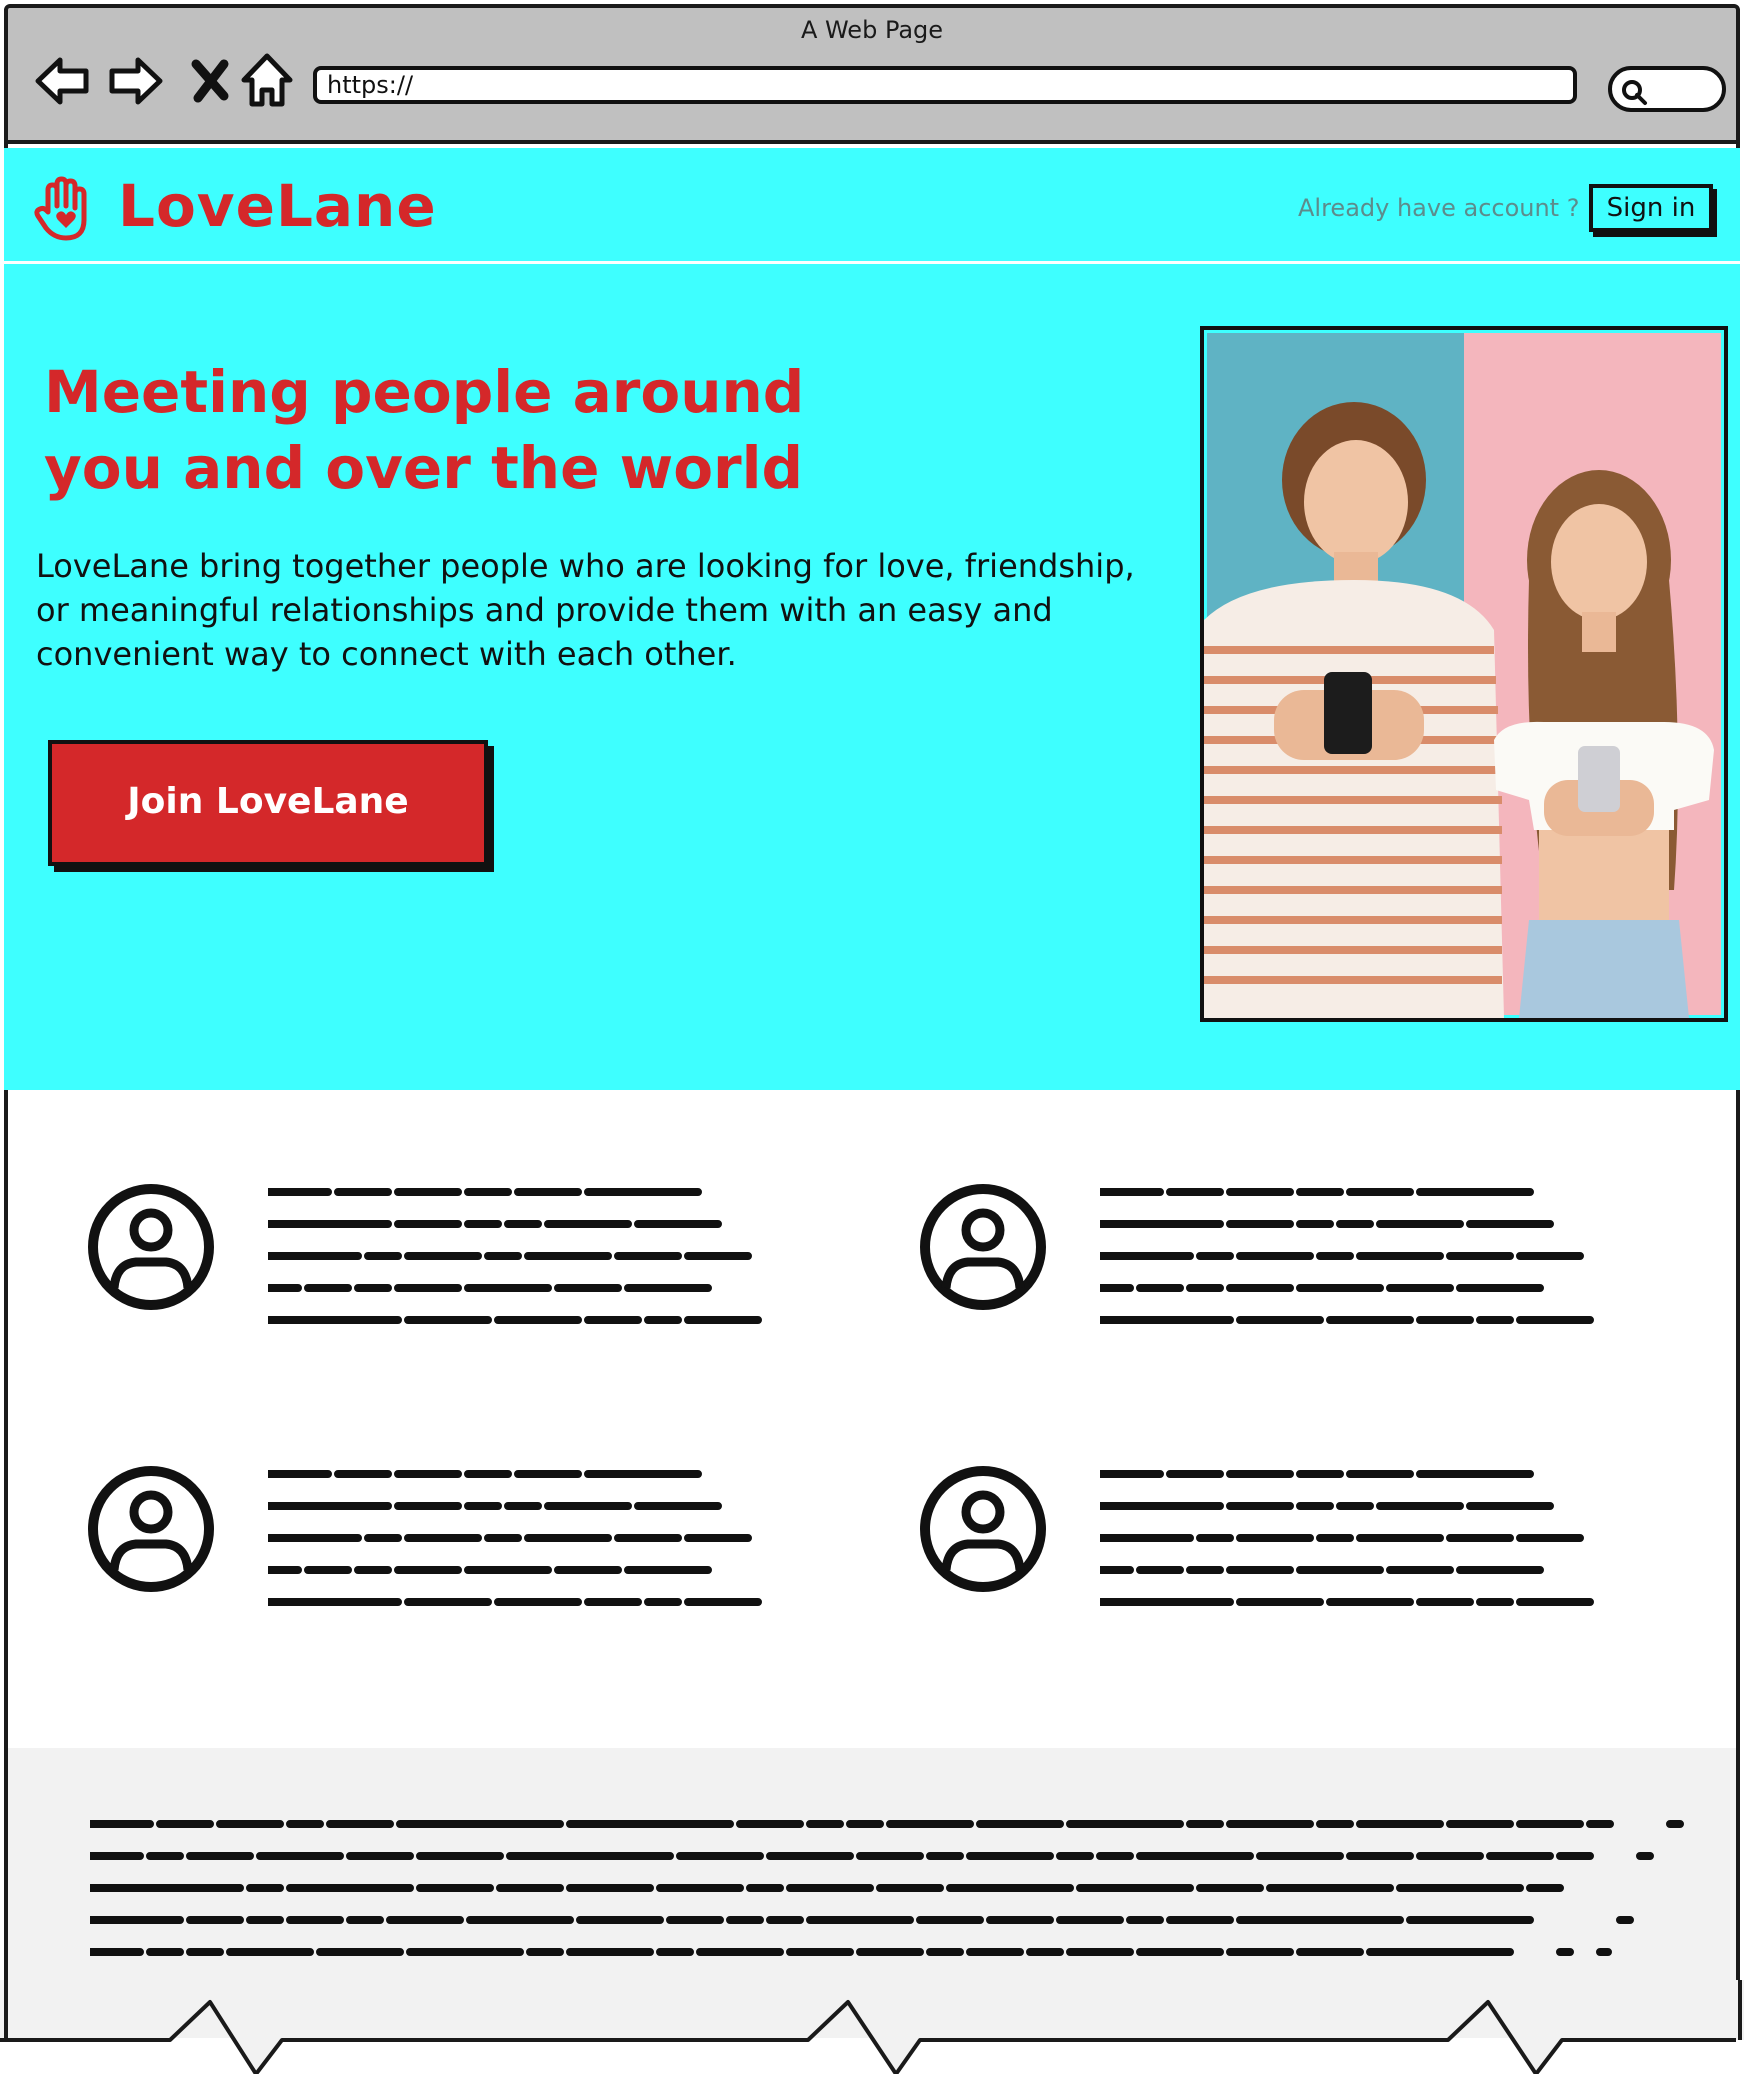  Describe the element at coordinates (268, 803) in the screenshot. I see `join-button: Join LoveLane` at that location.